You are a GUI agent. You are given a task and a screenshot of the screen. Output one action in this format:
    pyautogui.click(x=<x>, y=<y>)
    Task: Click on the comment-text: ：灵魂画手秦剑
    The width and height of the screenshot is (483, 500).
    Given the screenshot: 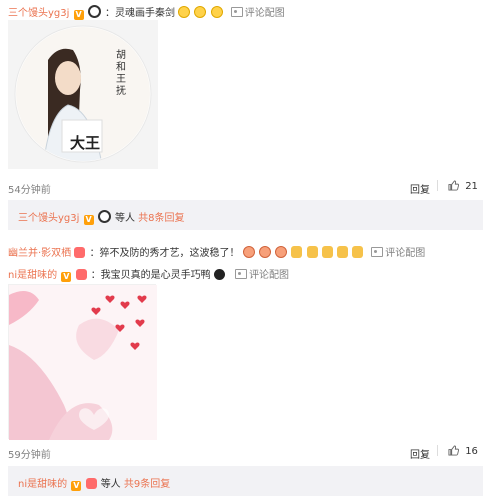 What is the action you would take?
    pyautogui.click(x=139, y=13)
    